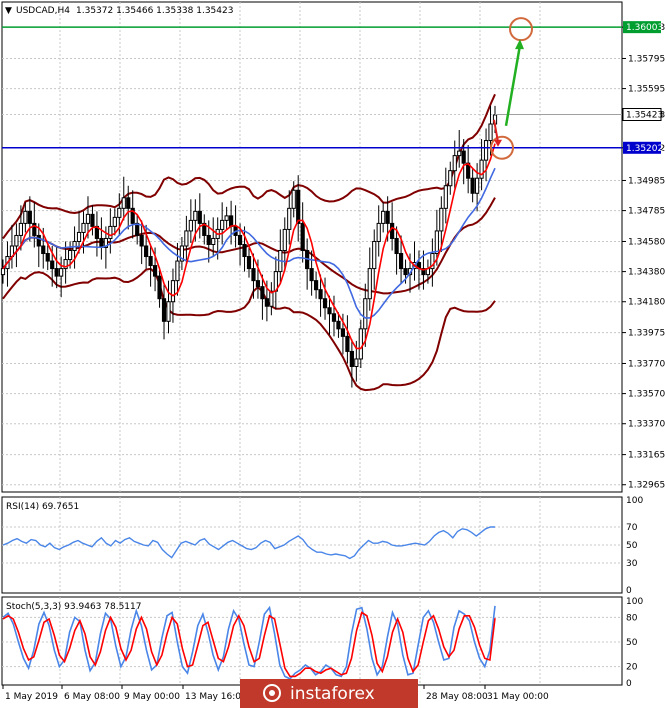 The width and height of the screenshot is (665, 708). What do you see at coordinates (646, 395) in the screenshot?
I see `price-tick-label: 1.33570` at bounding box center [646, 395].